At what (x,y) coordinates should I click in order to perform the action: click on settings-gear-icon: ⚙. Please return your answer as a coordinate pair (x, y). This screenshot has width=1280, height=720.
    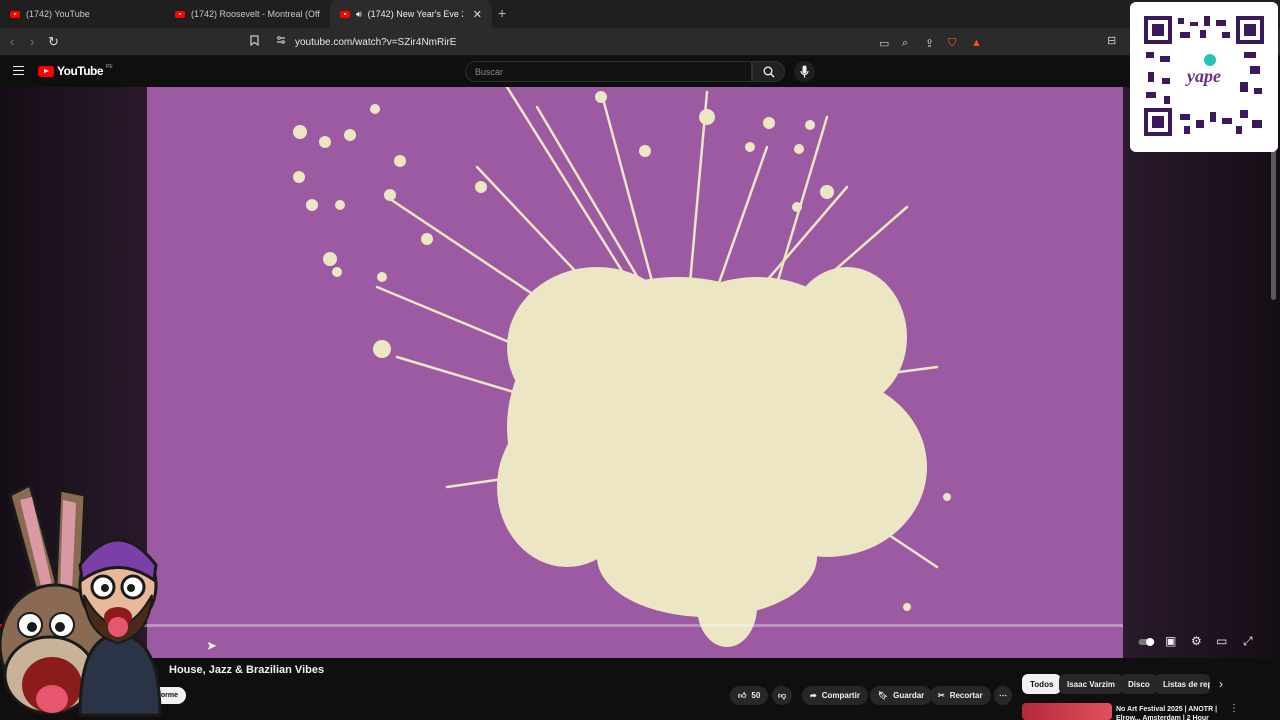
    Looking at the image, I should click on (1196, 641).